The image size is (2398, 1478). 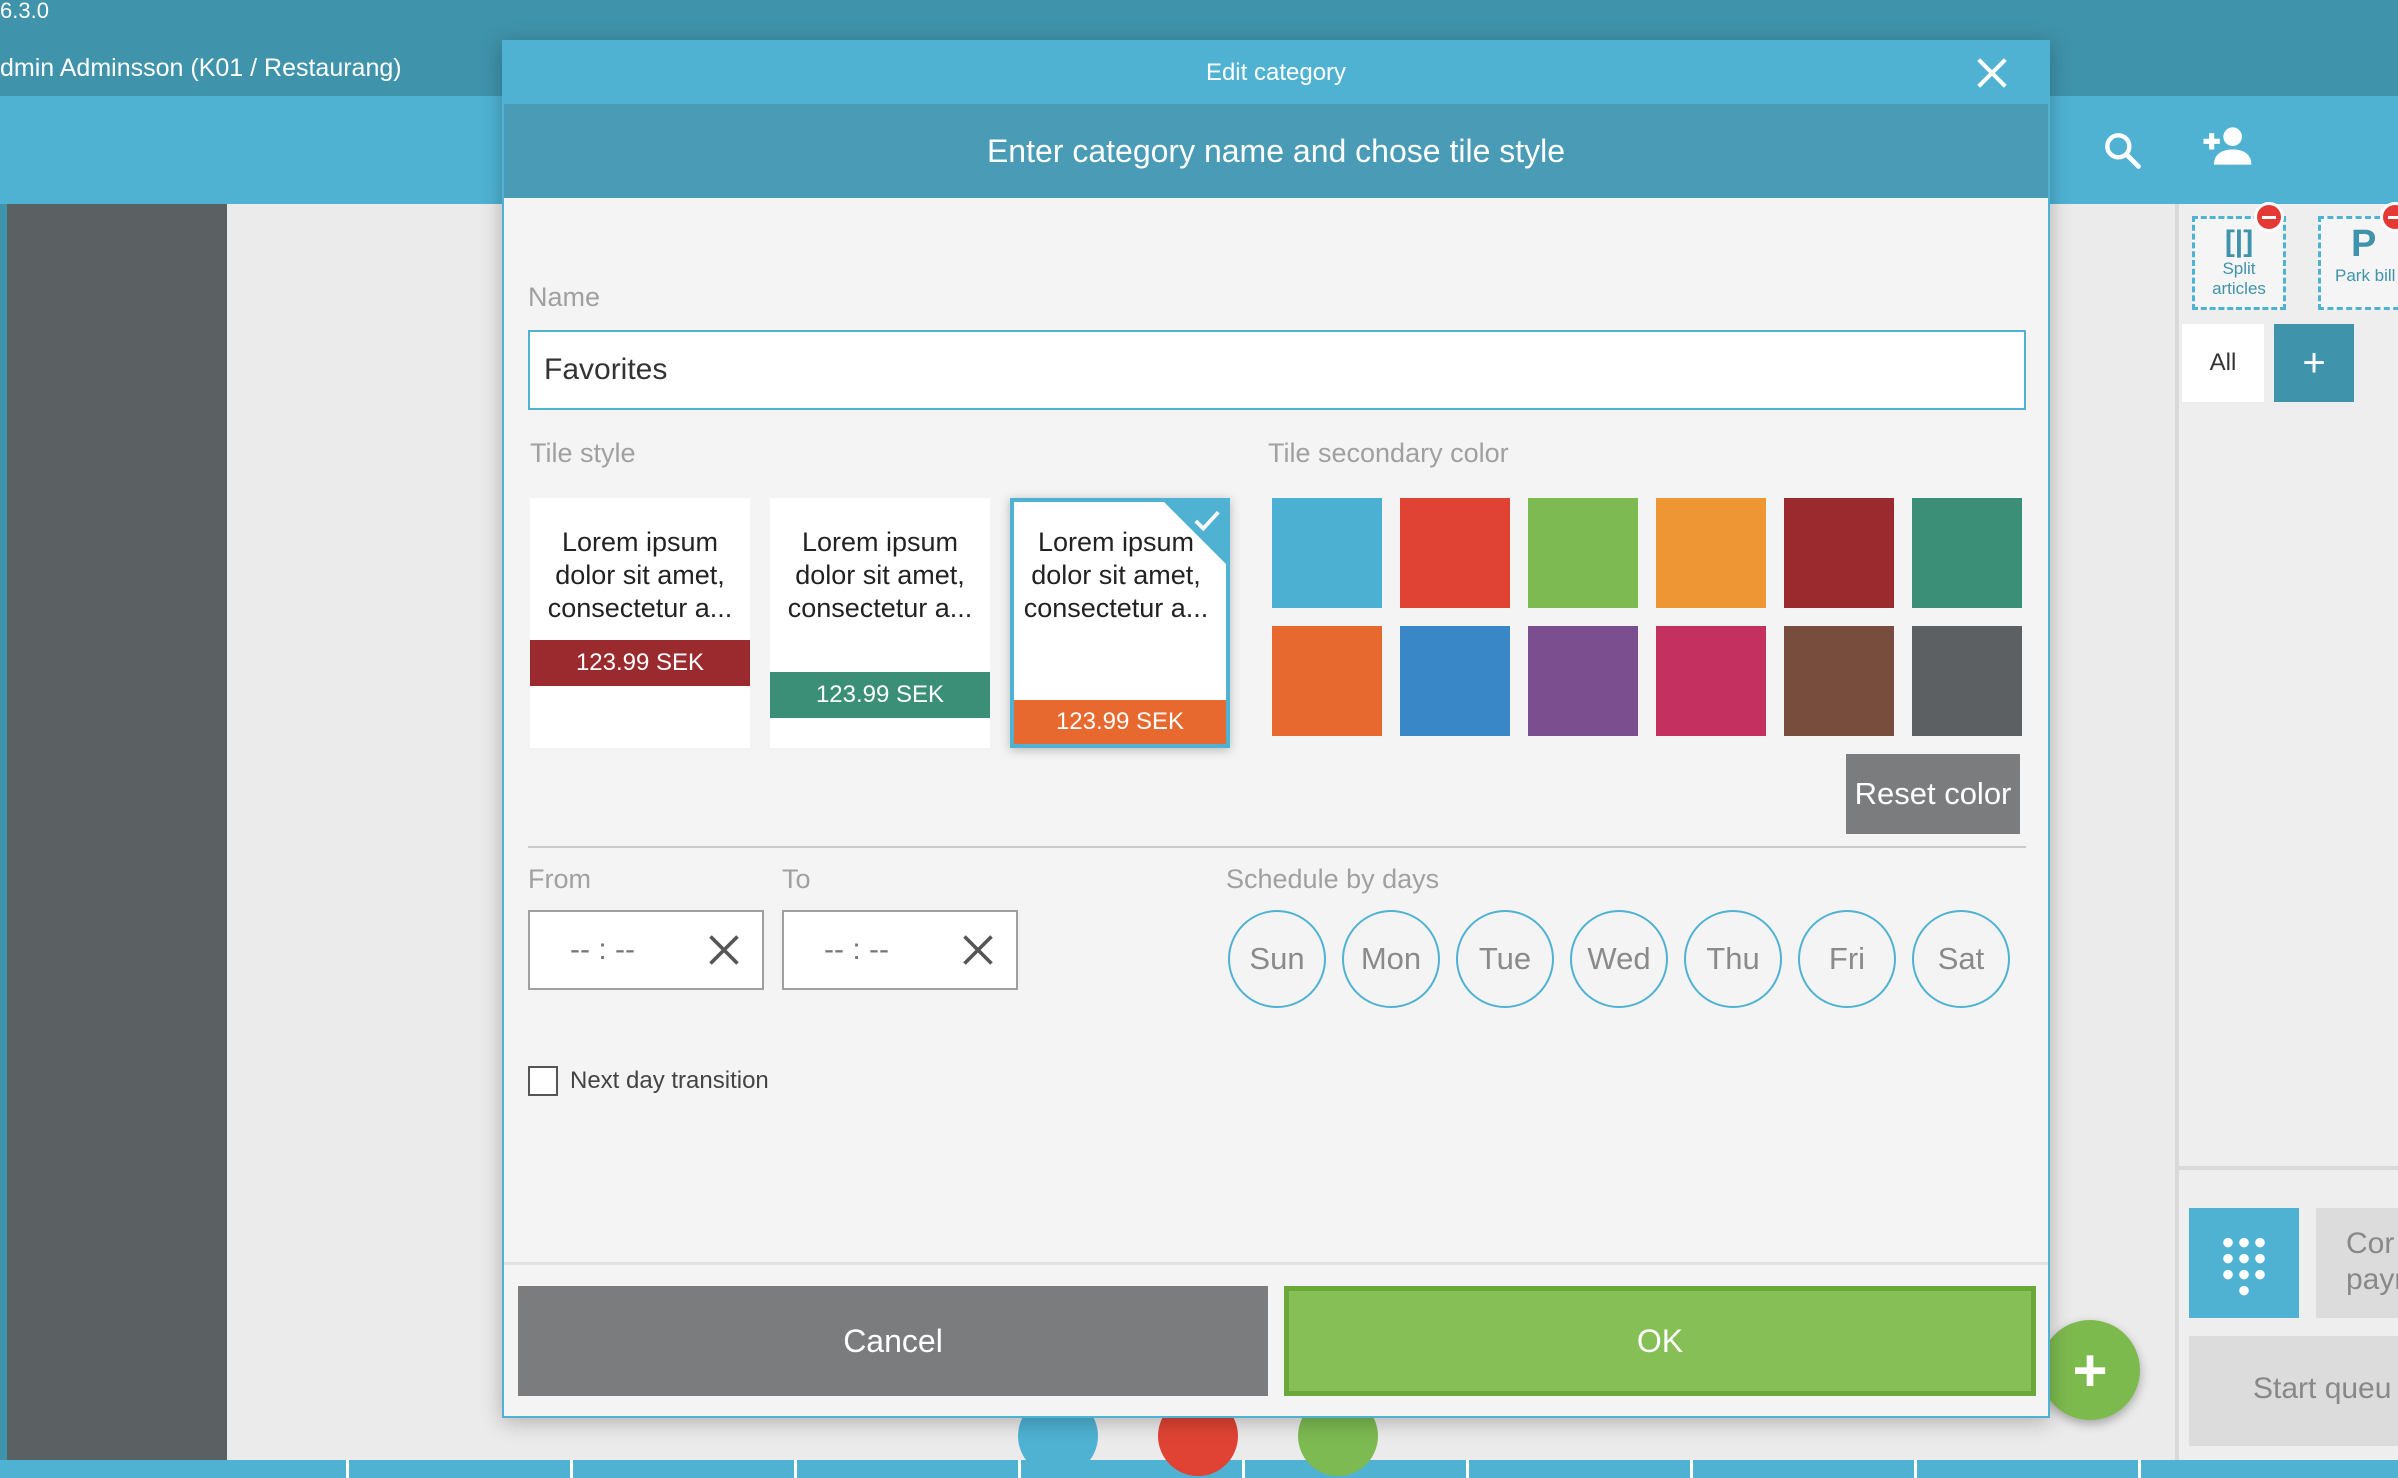 I want to click on from-time-field: --, so click(x=646, y=950).